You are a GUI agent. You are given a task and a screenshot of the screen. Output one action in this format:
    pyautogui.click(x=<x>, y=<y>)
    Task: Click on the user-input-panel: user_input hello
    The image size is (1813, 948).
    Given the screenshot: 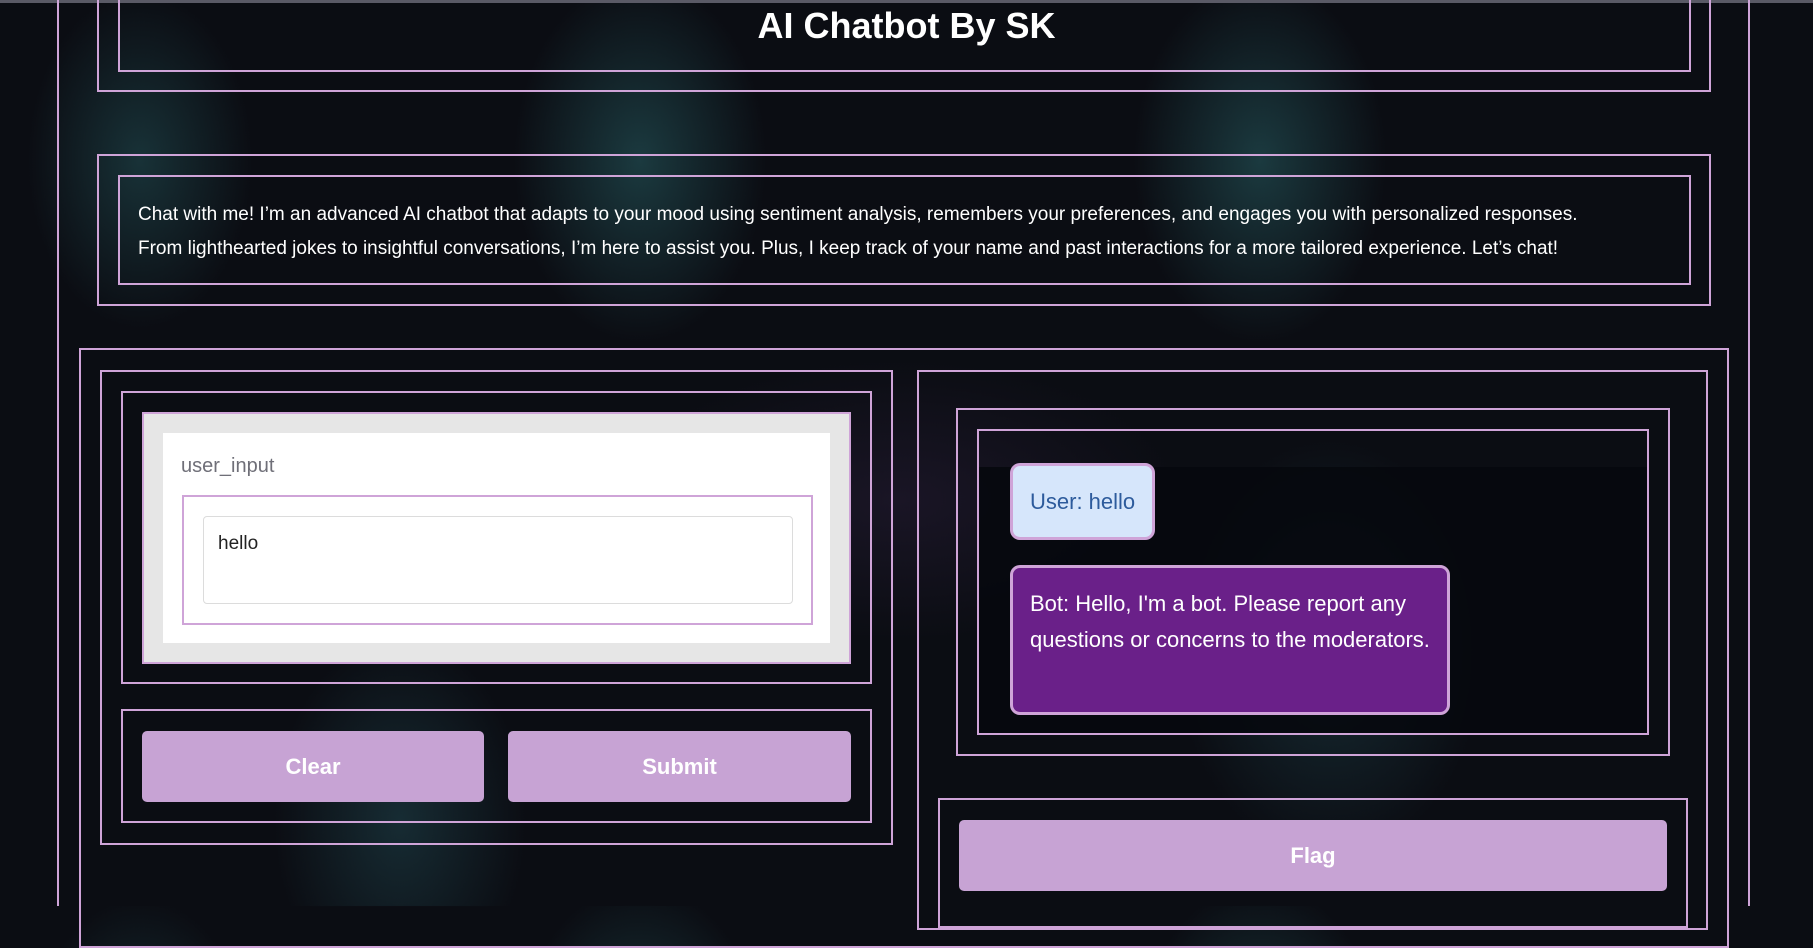 What is the action you would take?
    pyautogui.click(x=496, y=538)
    